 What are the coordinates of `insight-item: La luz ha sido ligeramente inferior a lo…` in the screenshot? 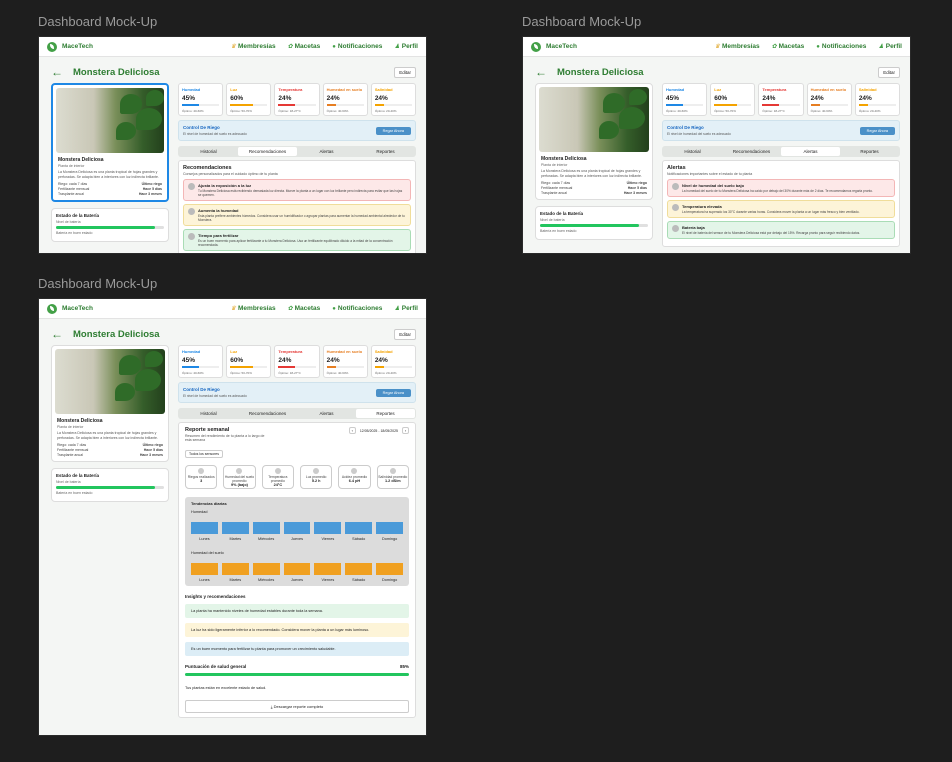 It's located at (297, 630).